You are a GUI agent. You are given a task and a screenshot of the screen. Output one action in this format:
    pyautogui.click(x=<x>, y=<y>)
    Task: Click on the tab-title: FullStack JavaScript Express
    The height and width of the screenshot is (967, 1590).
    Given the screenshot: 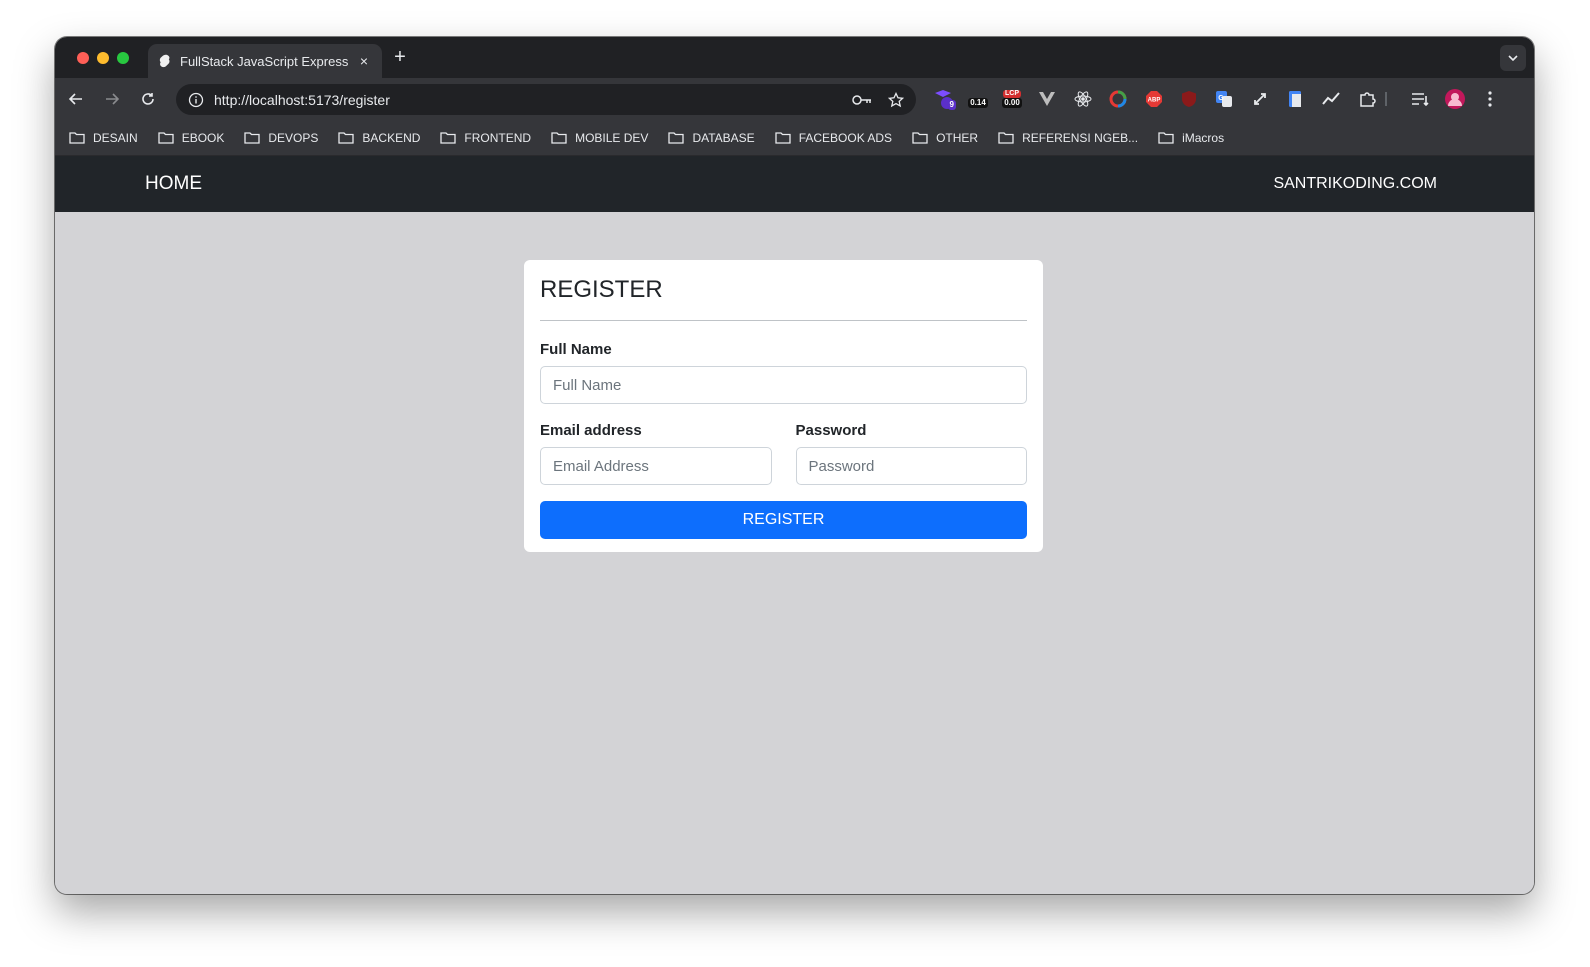 What is the action you would take?
    pyautogui.click(x=264, y=61)
    